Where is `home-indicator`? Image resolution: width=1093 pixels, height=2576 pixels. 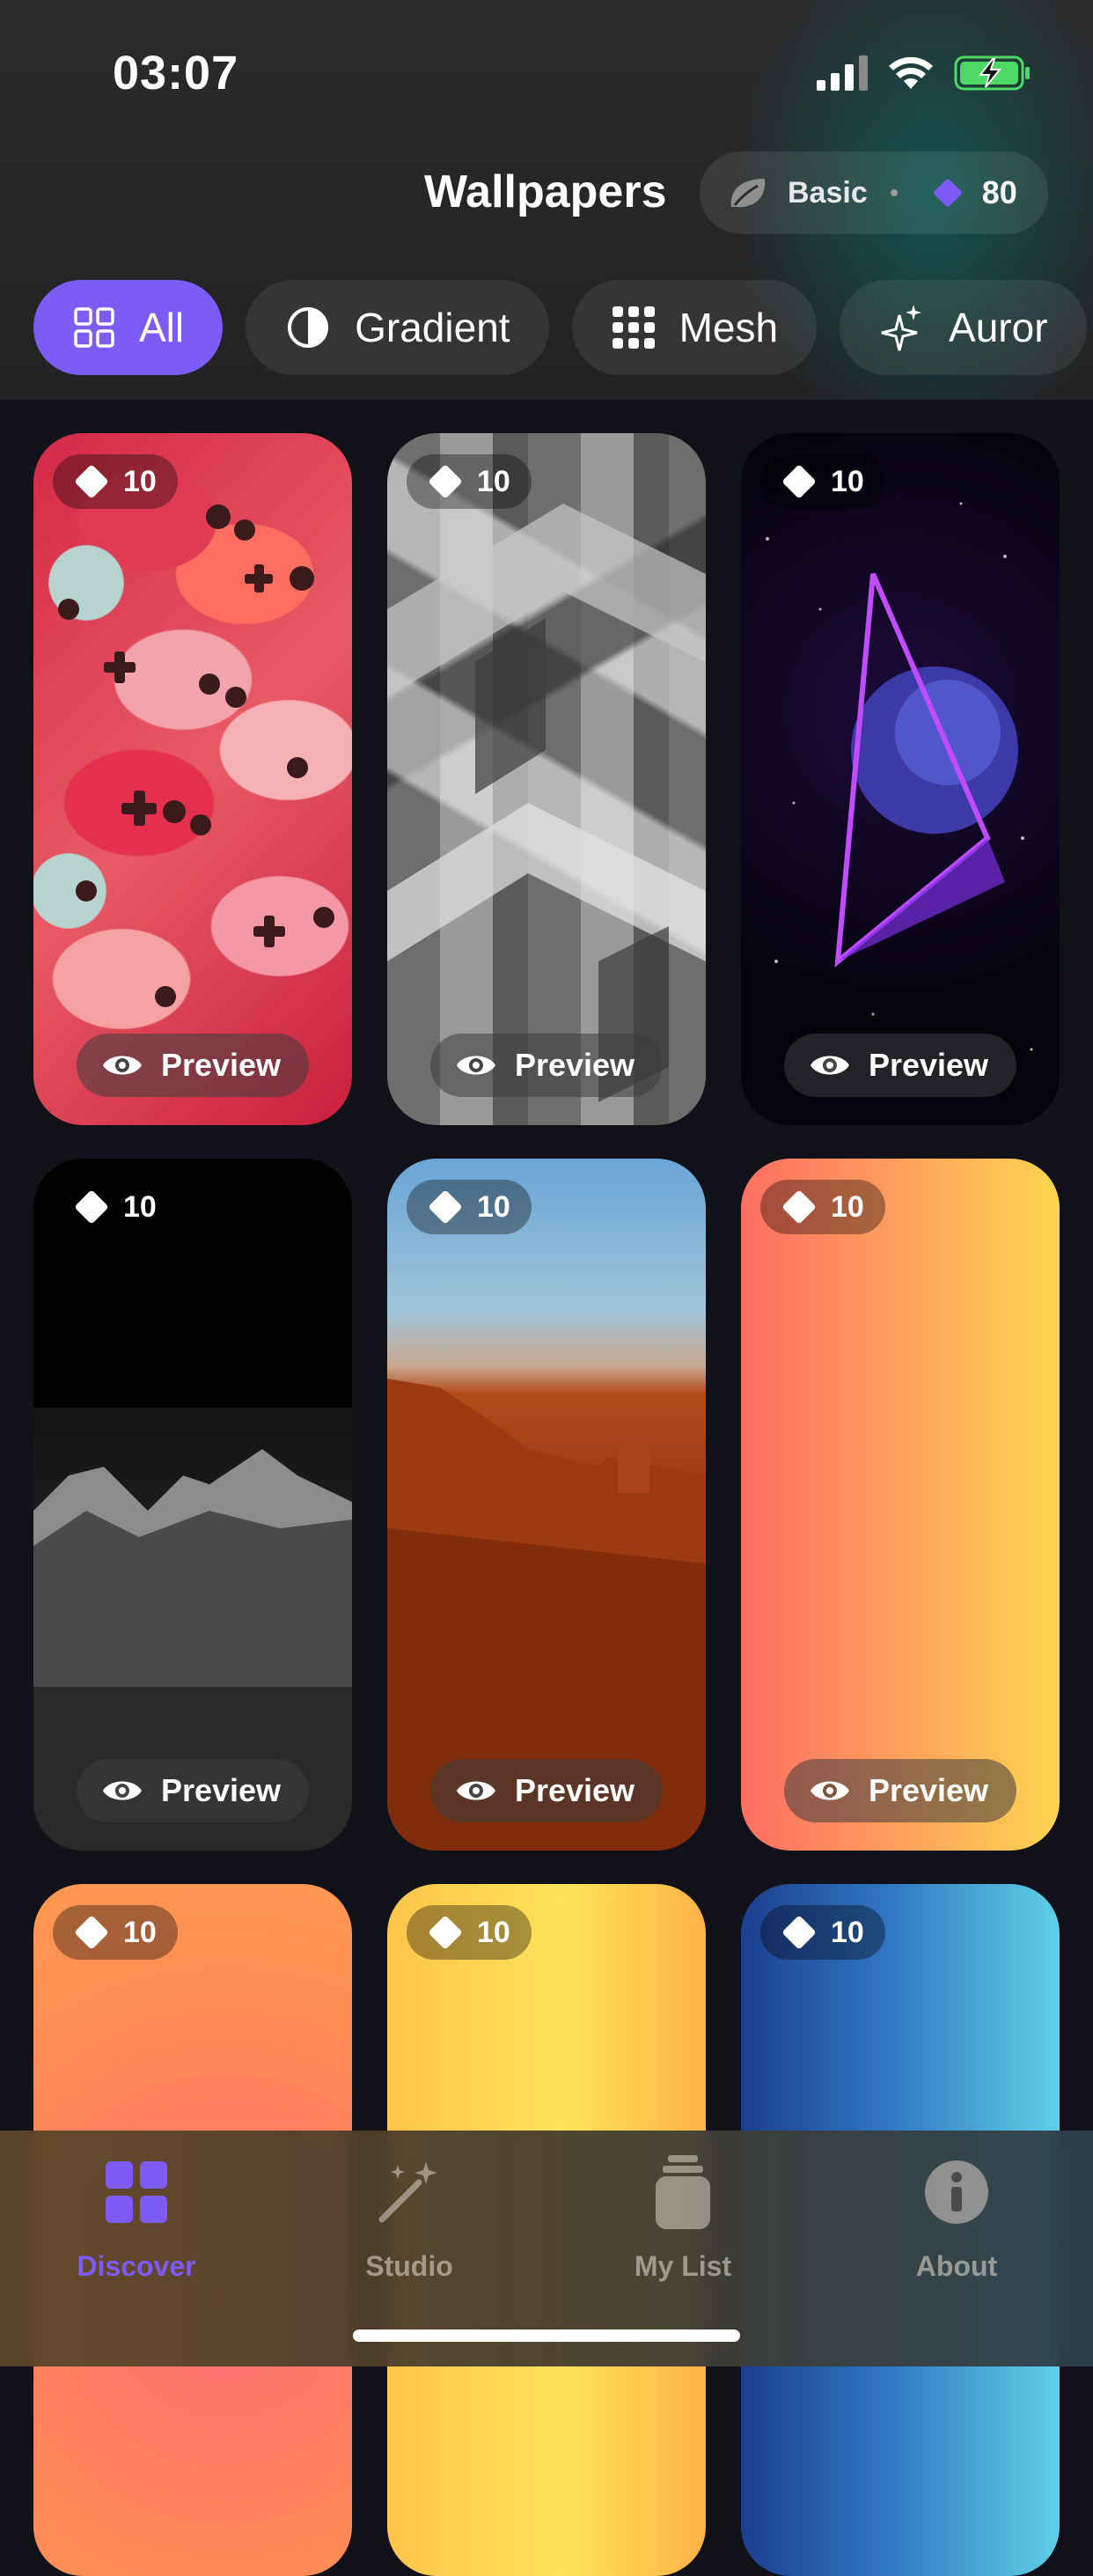 home-indicator is located at coordinates (546, 2335).